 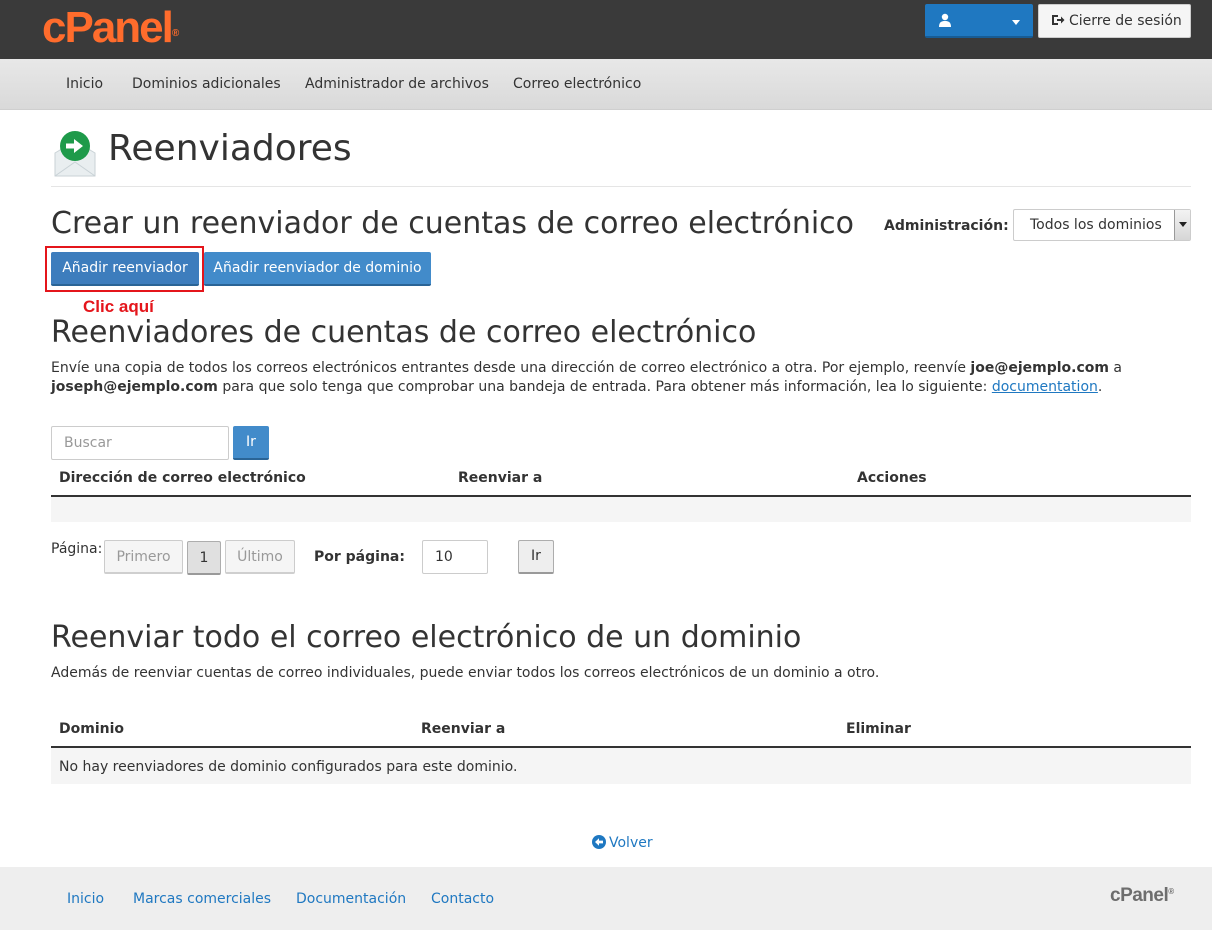 I want to click on footer-link-marcas: Marcas comerciales, so click(x=202, y=899).